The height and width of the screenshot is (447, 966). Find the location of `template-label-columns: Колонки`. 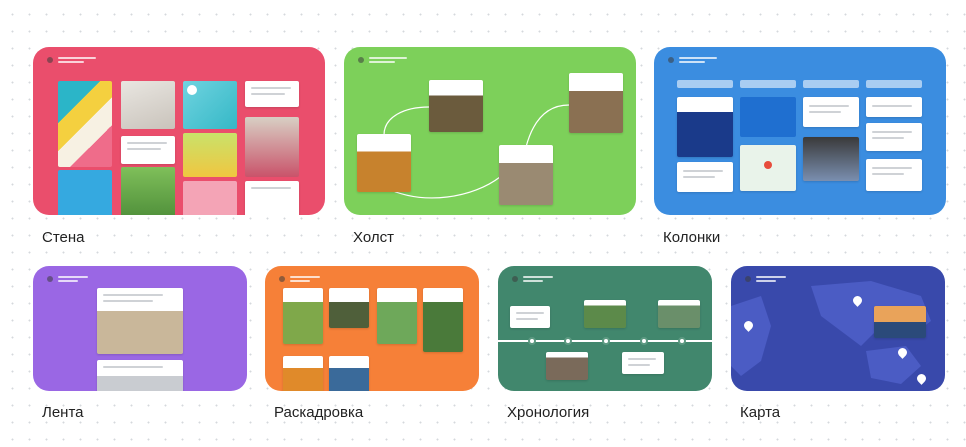

template-label-columns: Колонки is located at coordinates (692, 237).